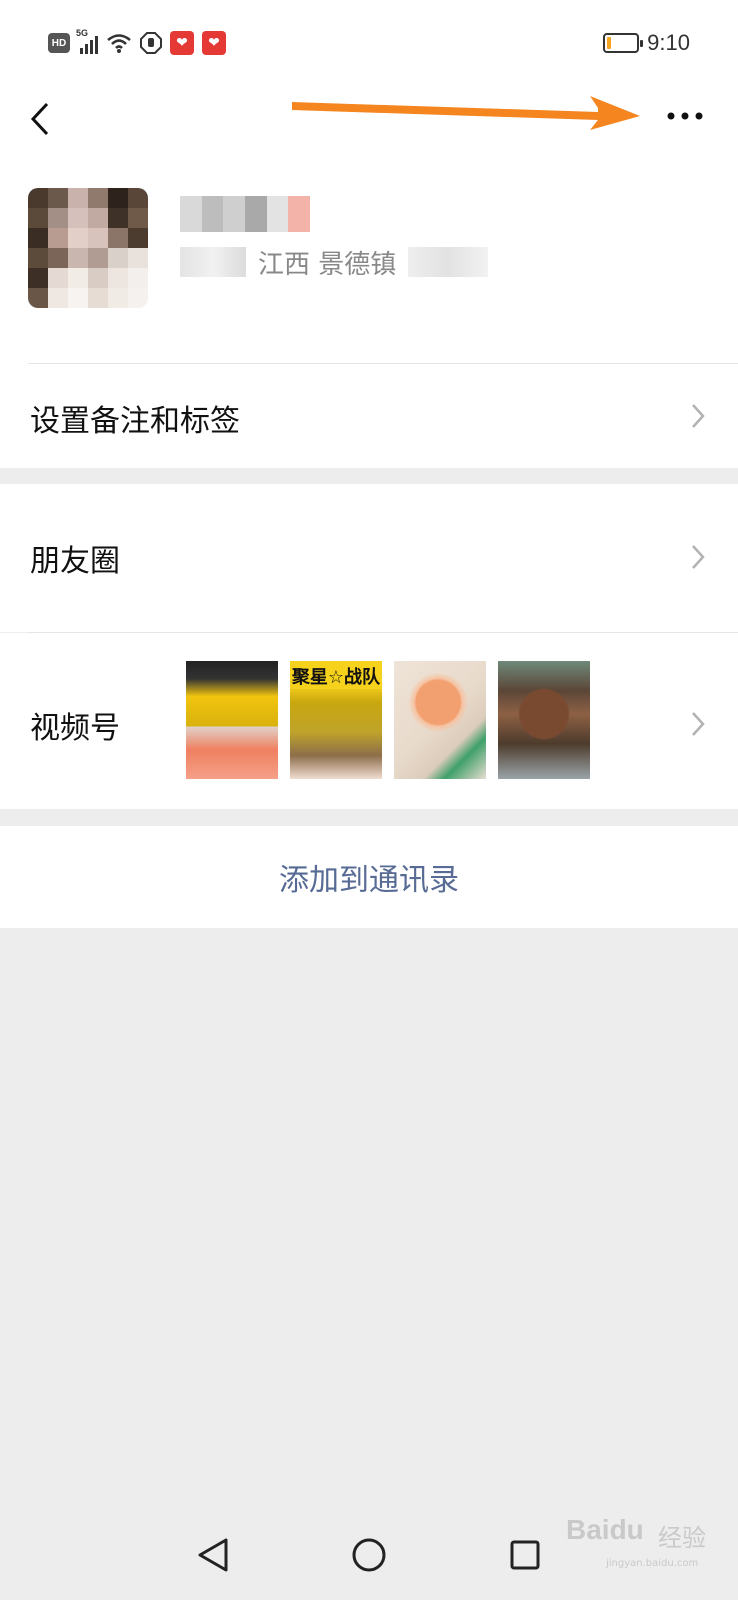  I want to click on watermark-url: jingyan.baidu.com, so click(652, 1563).